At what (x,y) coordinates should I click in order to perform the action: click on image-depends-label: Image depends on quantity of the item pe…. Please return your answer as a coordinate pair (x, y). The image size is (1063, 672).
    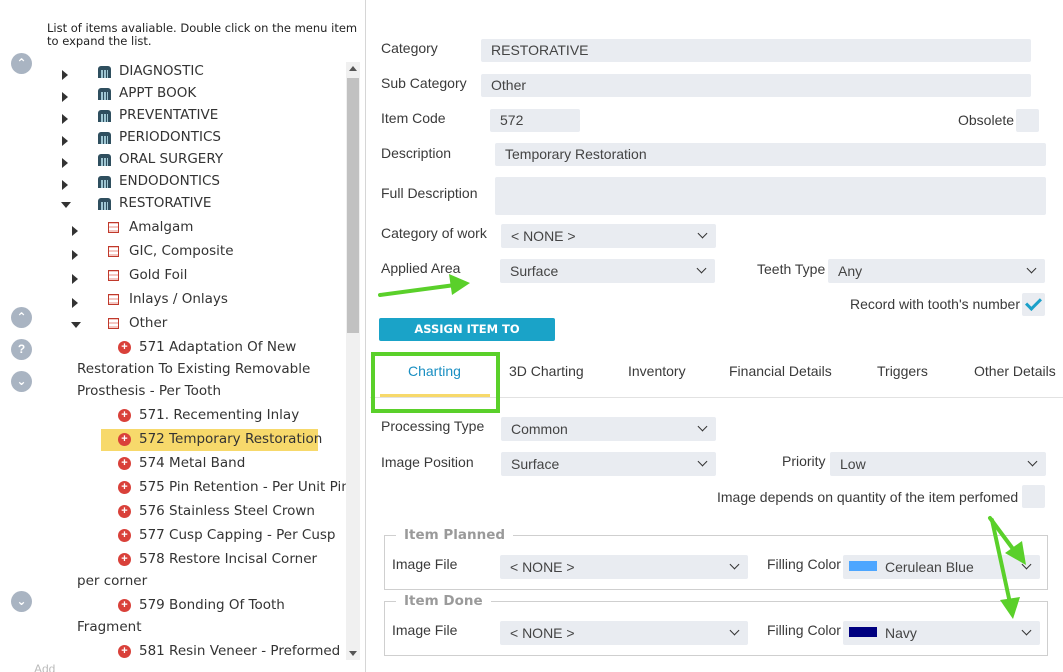
    Looking at the image, I should click on (868, 497).